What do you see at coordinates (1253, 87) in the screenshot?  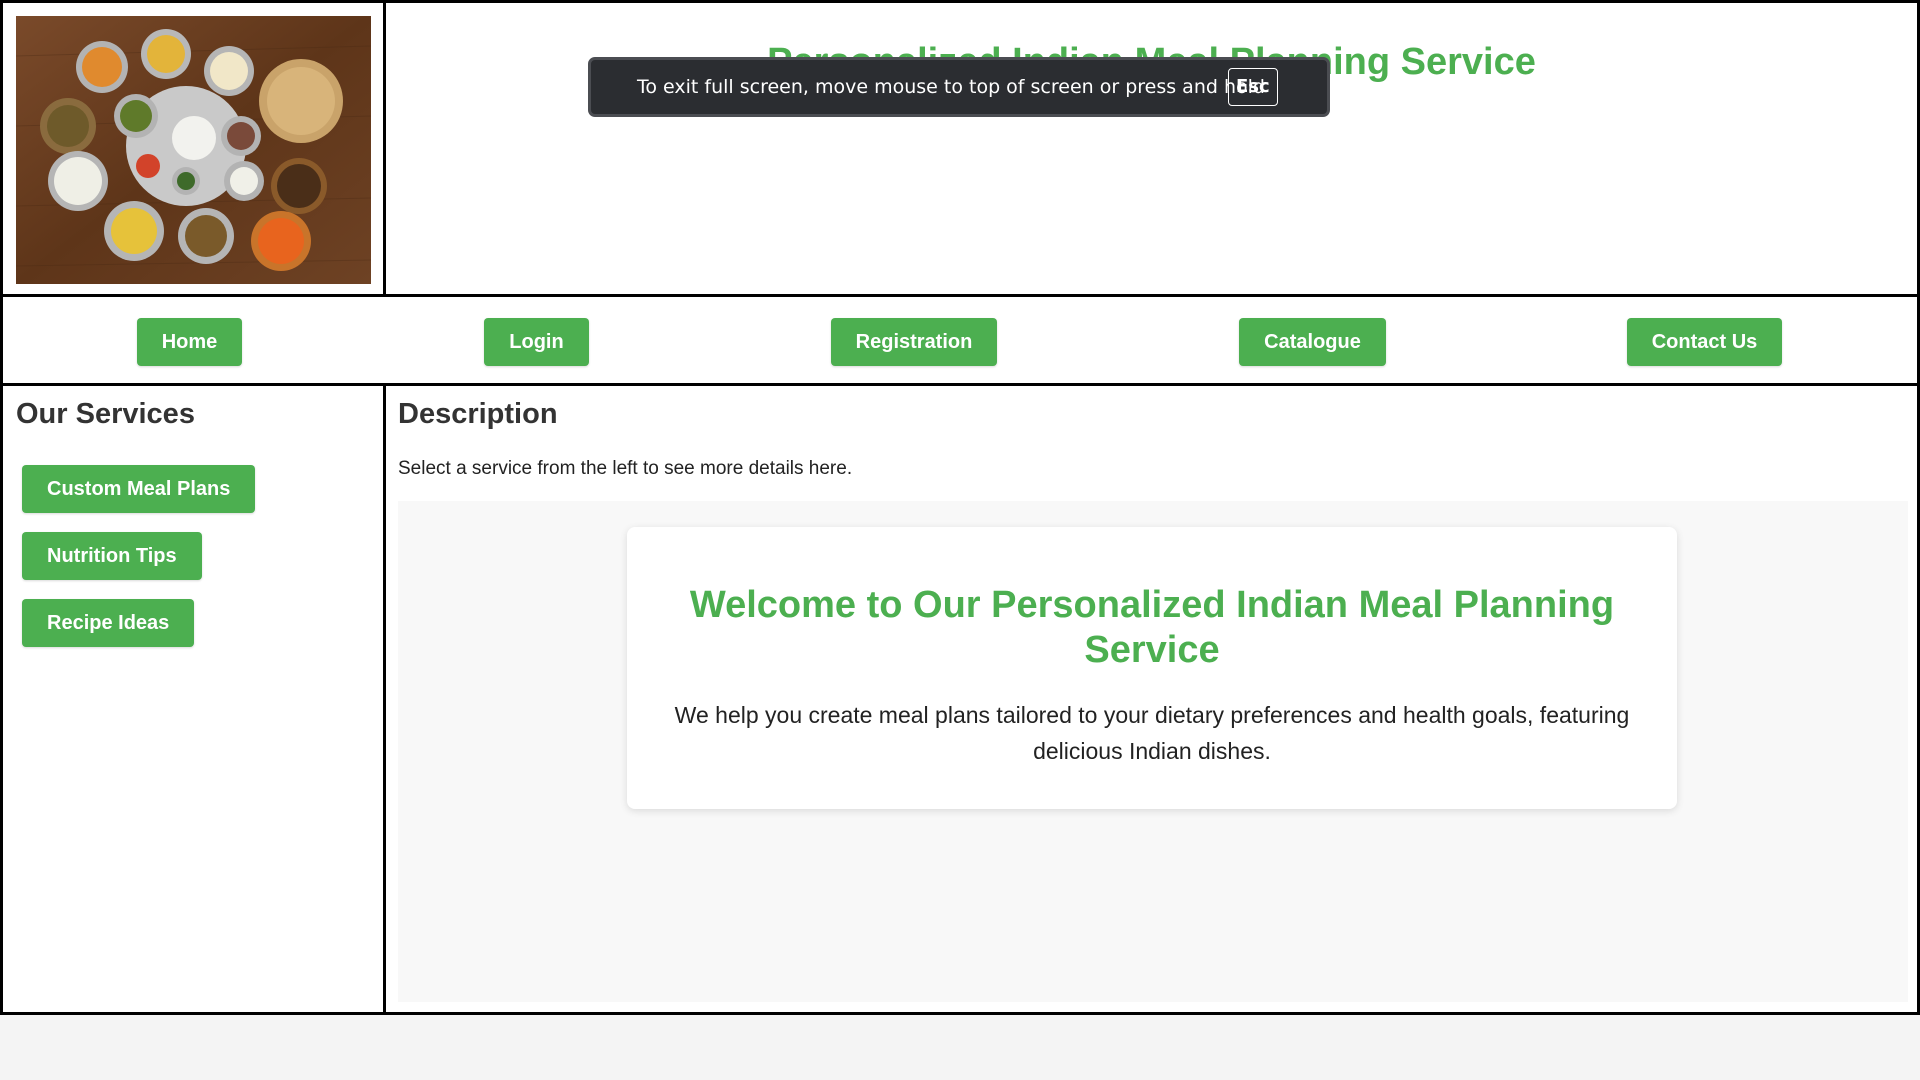 I see `esc-key-badge: Esc` at bounding box center [1253, 87].